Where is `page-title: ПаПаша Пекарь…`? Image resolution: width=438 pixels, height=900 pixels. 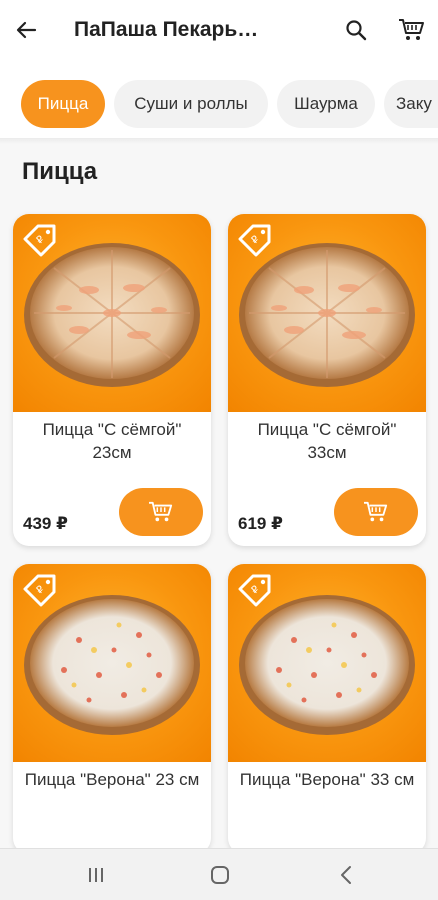
page-title: ПаПаша Пекарь… is located at coordinates (166, 29).